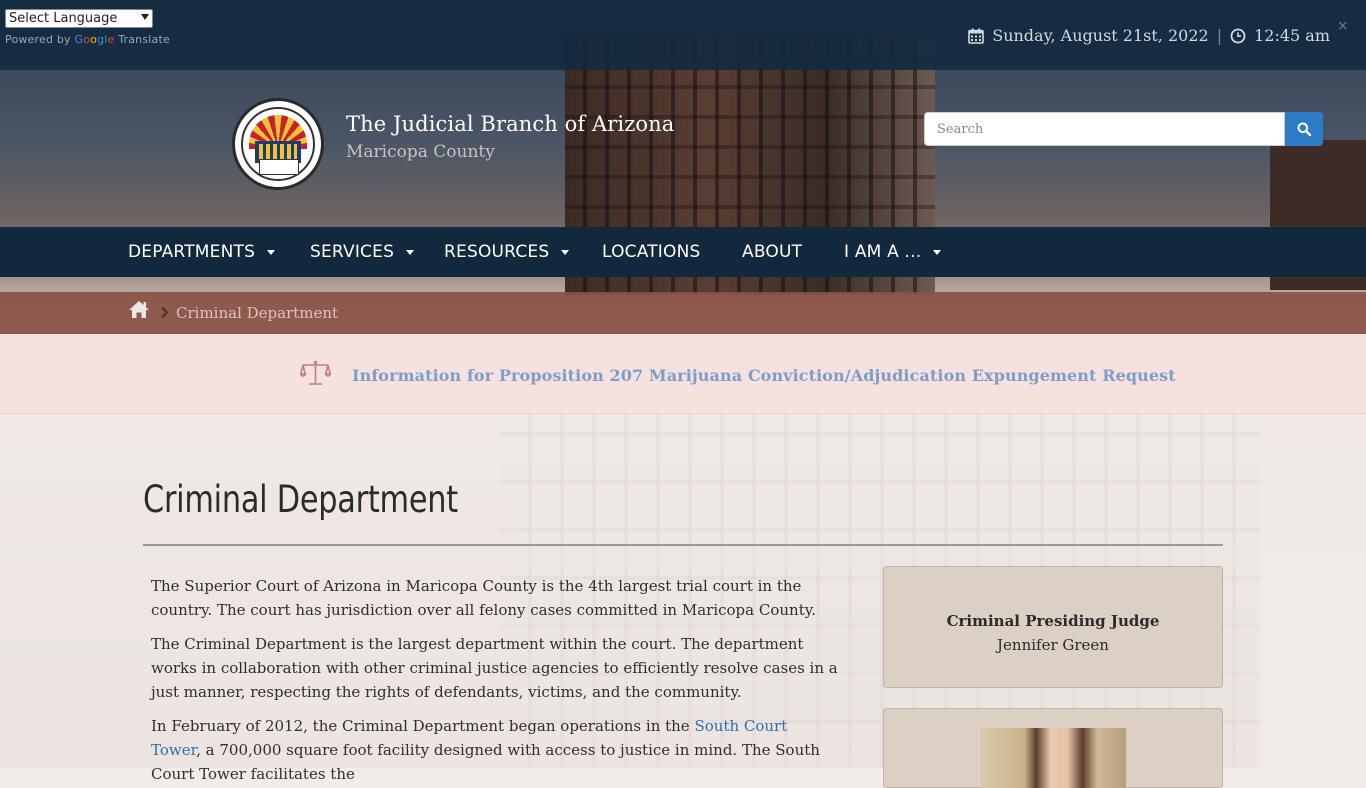 Image resolution: width=1366 pixels, height=788 pixels. What do you see at coordinates (976, 36) in the screenshot?
I see `calendar-icon` at bounding box center [976, 36].